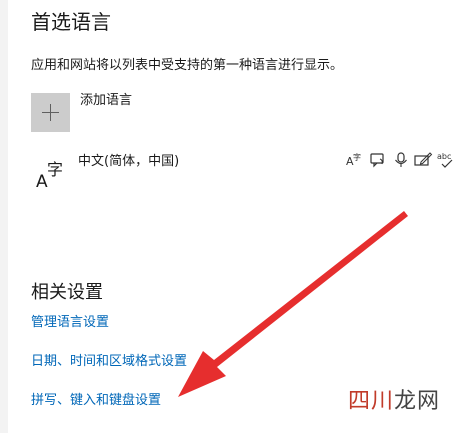  I want to click on spellcheck-icon: abc, so click(445, 160).